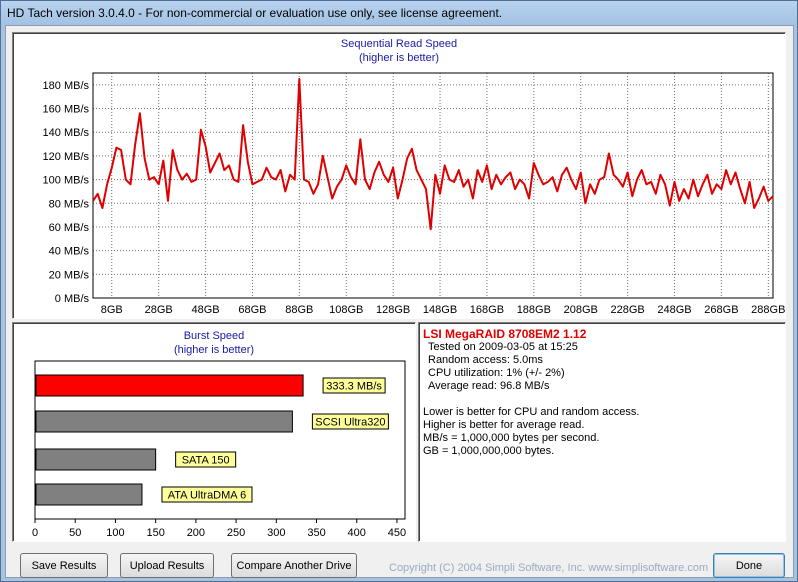  Describe the element at coordinates (485, 360) in the screenshot. I see `random-access: Random access: 5.0ms` at that location.